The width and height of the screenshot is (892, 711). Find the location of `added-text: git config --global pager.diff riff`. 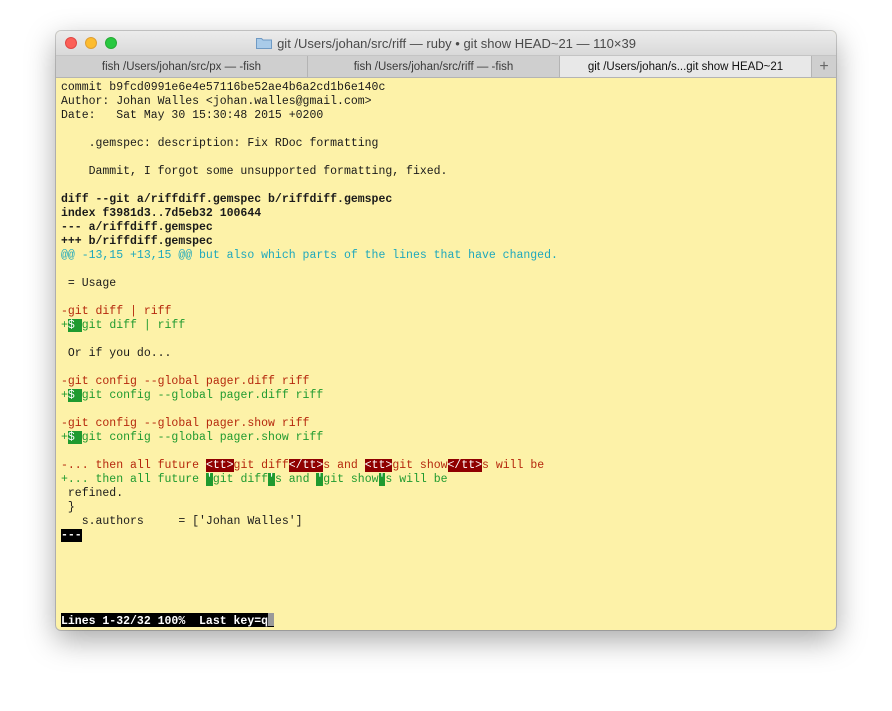

added-text: git config --global pager.diff riff is located at coordinates (202, 395).